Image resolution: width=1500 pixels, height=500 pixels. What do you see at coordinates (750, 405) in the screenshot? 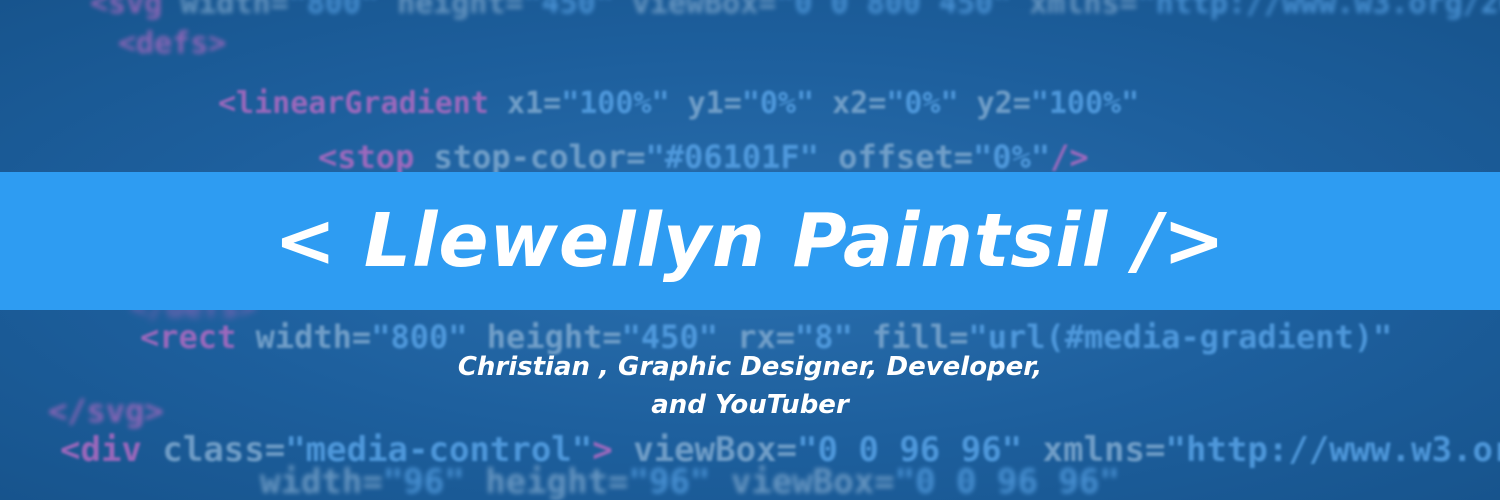
I see `tagline-line-2: and YouTuber` at bounding box center [750, 405].